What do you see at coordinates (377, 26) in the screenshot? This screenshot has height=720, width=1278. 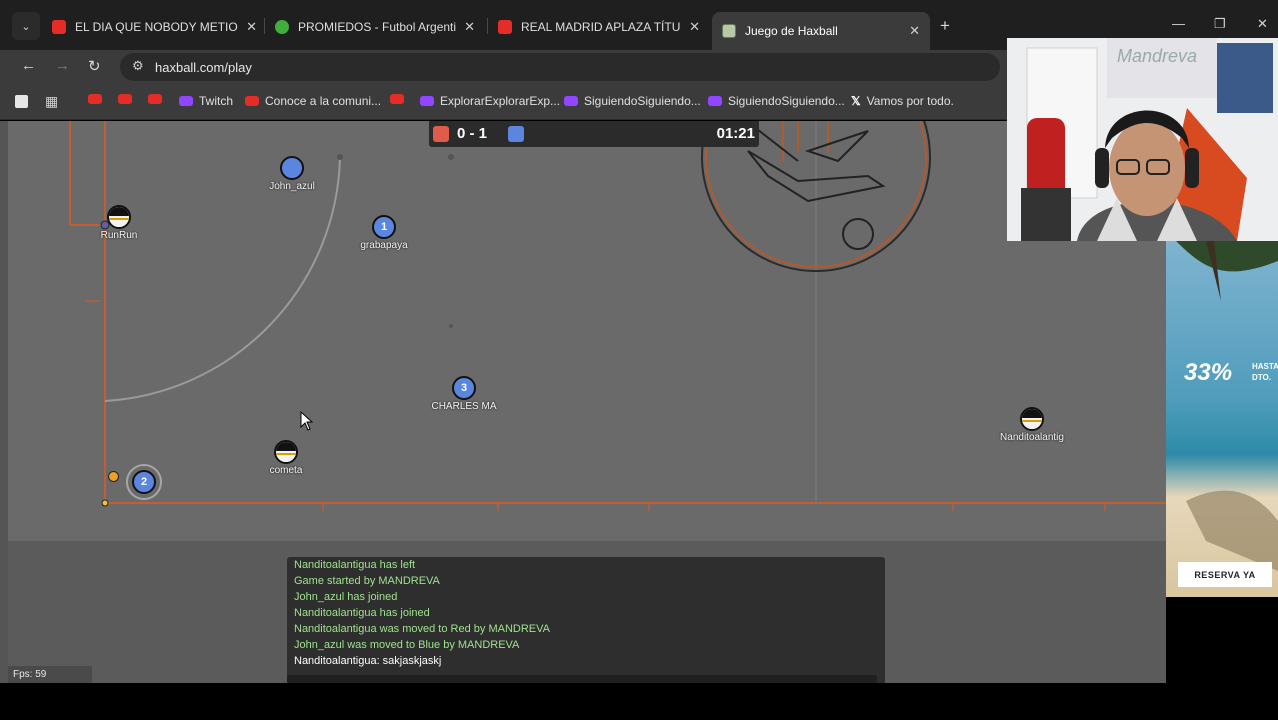 I see `tab-label: PROMIEDOS - Futbol Argentino` at bounding box center [377, 26].